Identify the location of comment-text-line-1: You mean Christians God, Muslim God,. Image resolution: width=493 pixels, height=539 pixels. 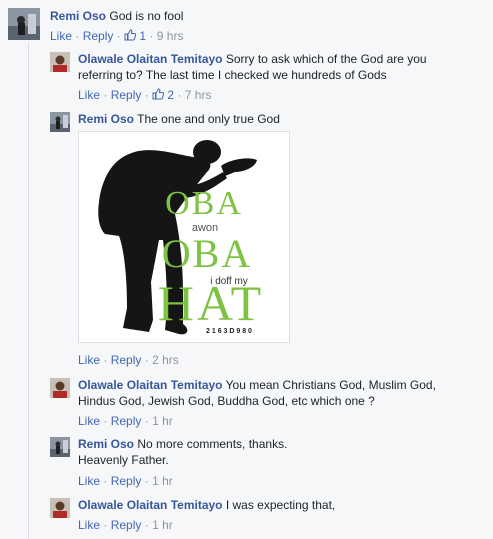
(330, 385).